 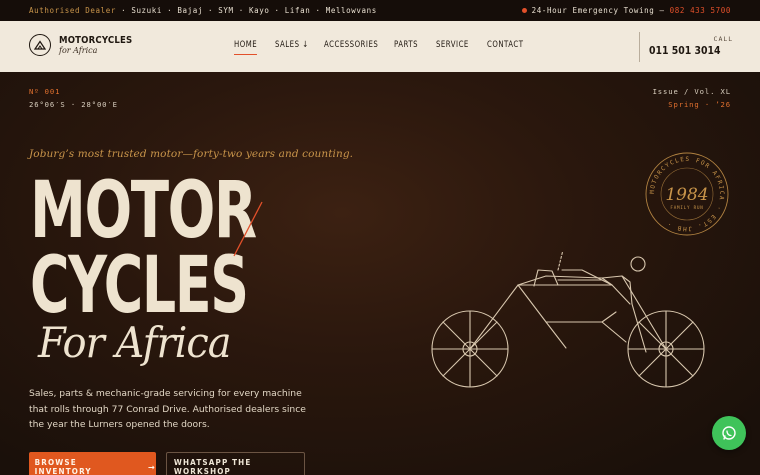 I want to click on nav-item-accessories: ACCESSORIES, so click(x=351, y=45).